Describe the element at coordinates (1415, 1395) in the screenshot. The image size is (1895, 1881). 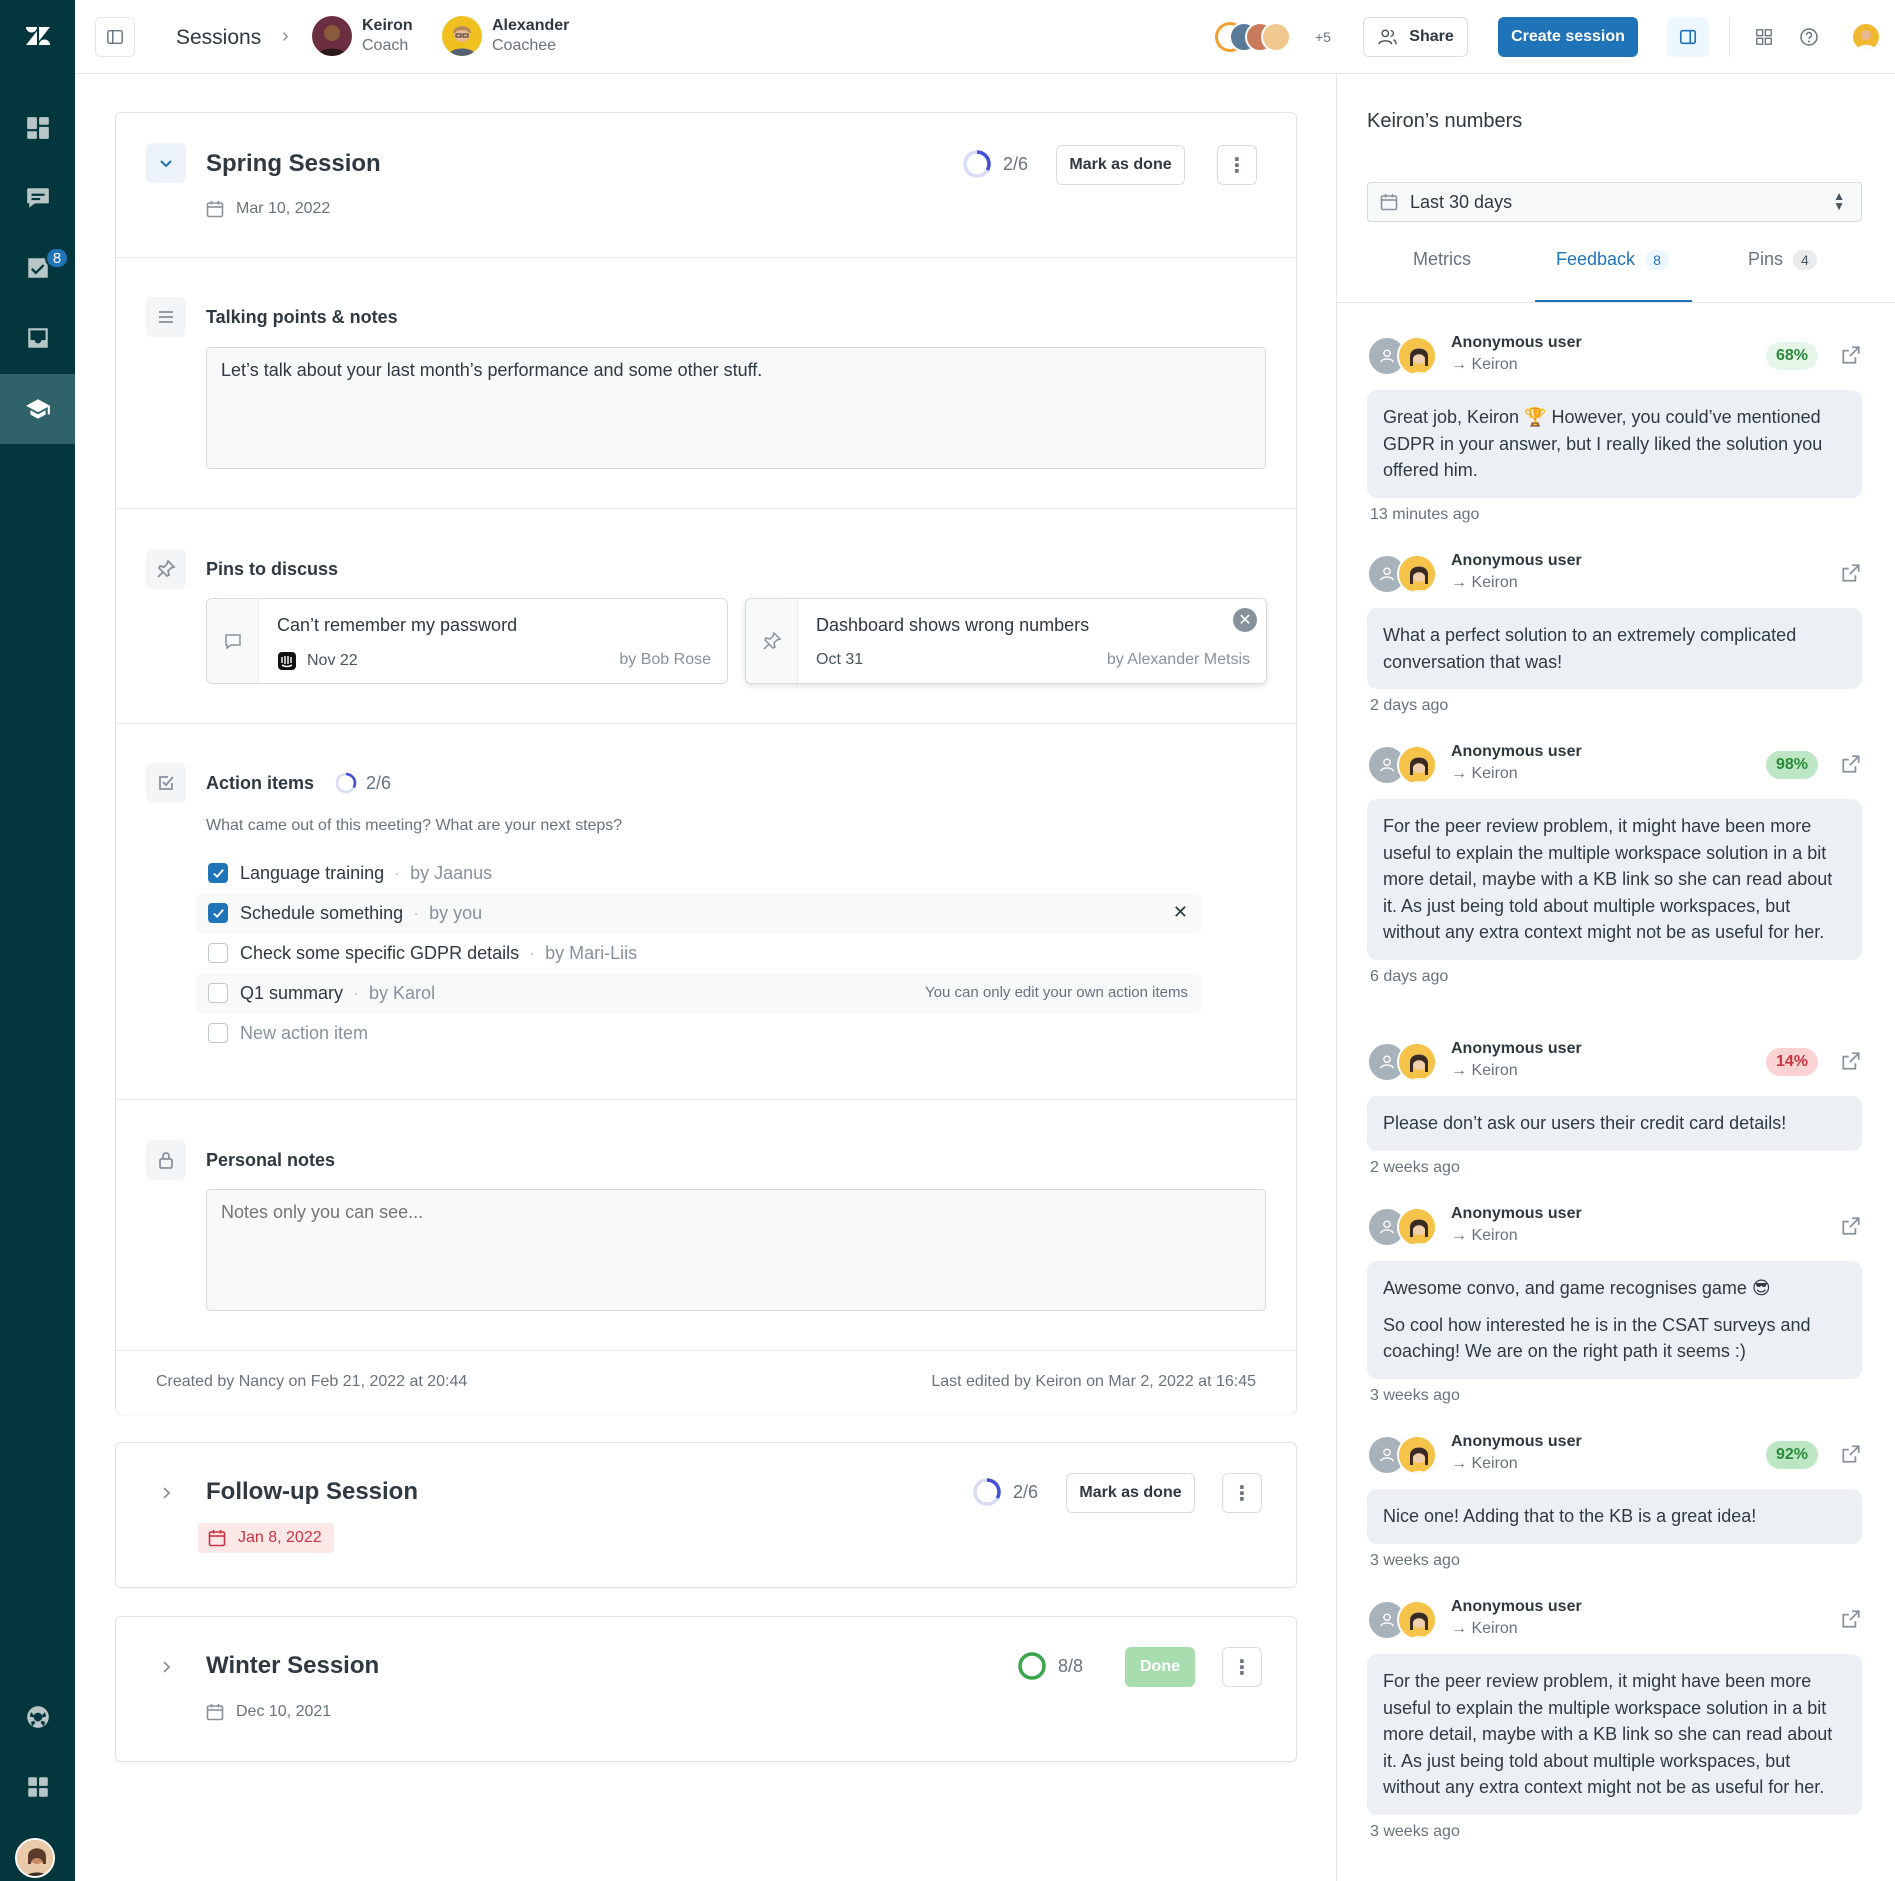
I see `feedback-time: 3 weeks ago` at that location.